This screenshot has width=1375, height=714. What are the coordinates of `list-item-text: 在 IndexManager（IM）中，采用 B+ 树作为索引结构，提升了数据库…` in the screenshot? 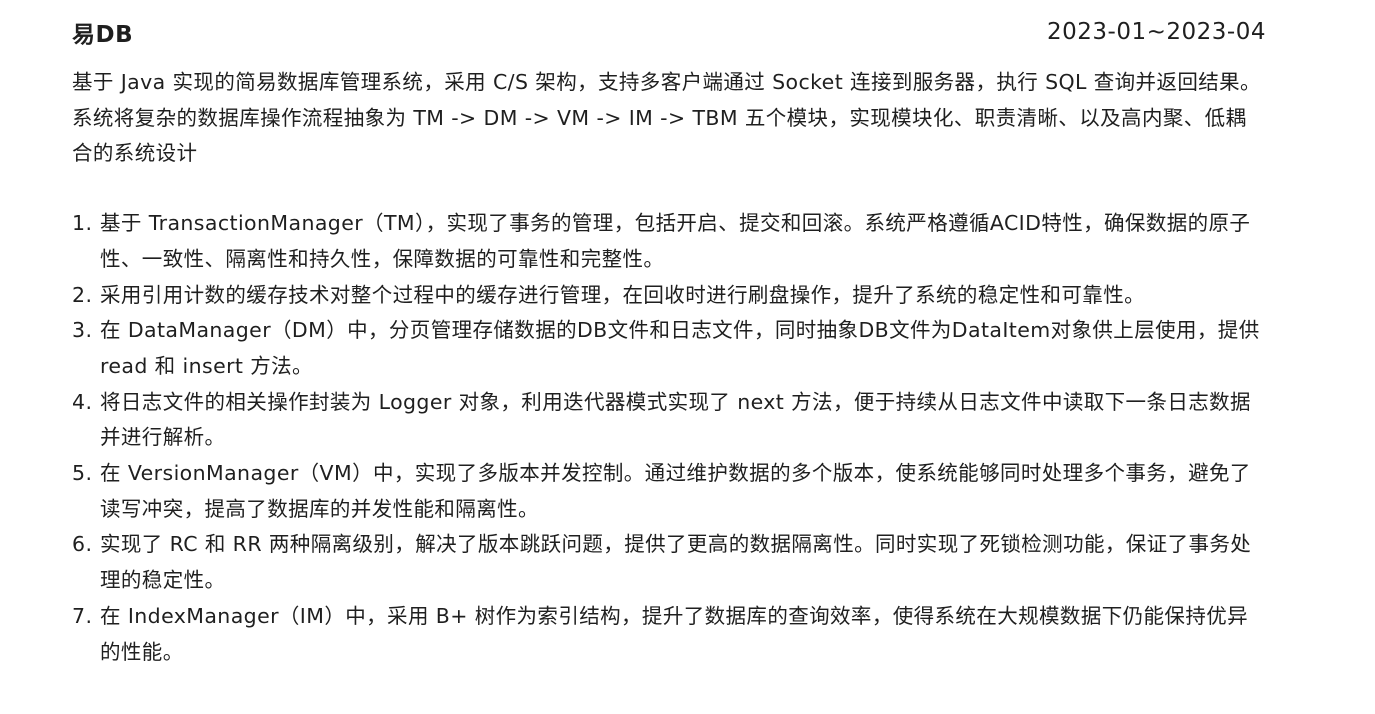 It's located at (674, 633).